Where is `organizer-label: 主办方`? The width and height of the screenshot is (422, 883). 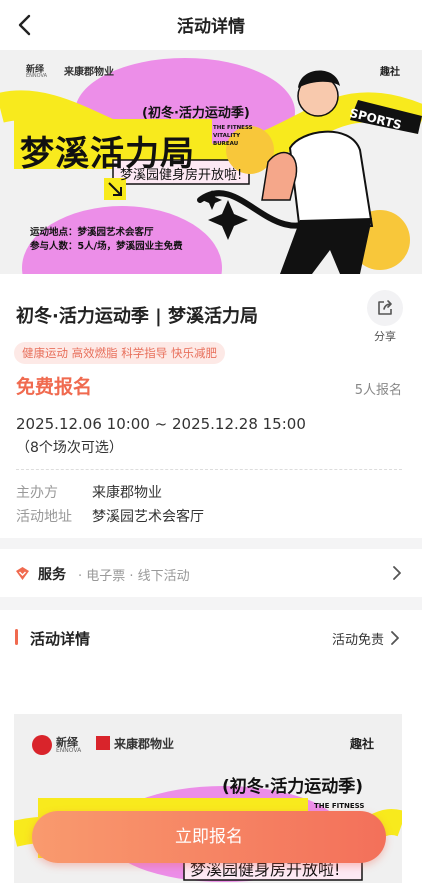 organizer-label: 主办方 is located at coordinates (37, 493).